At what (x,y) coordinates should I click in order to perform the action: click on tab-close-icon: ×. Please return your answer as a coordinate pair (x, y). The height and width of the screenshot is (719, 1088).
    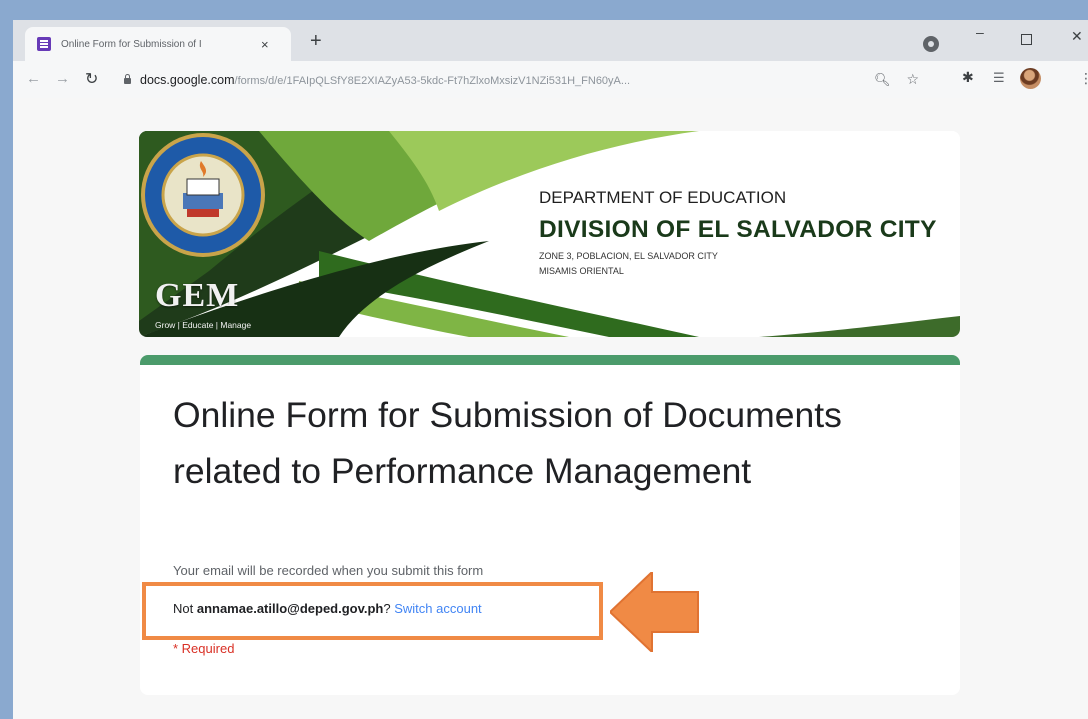
    Looking at the image, I should click on (265, 44).